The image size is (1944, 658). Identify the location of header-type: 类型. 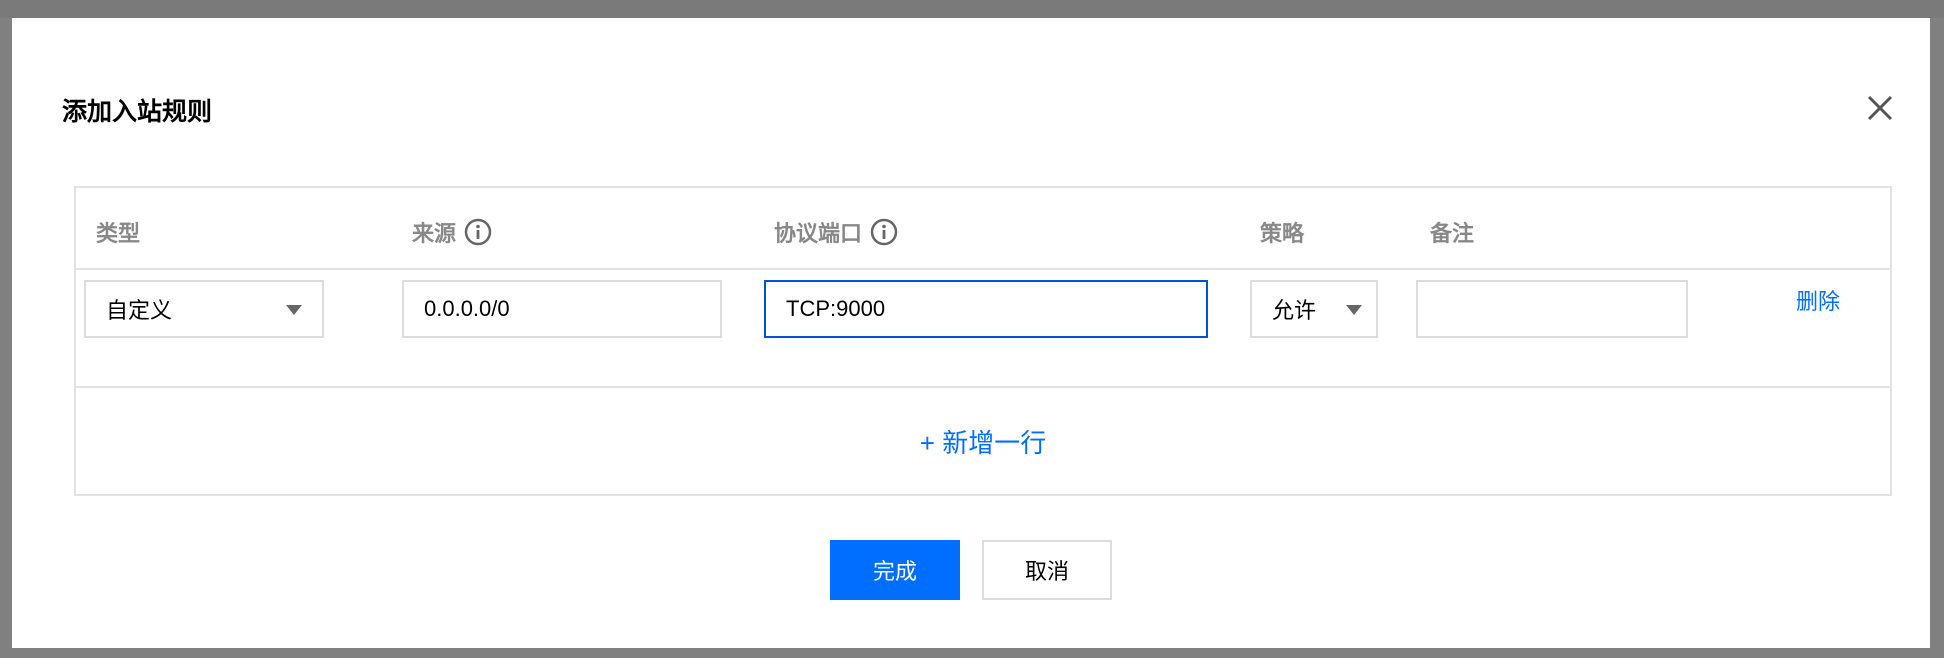
(118, 232).